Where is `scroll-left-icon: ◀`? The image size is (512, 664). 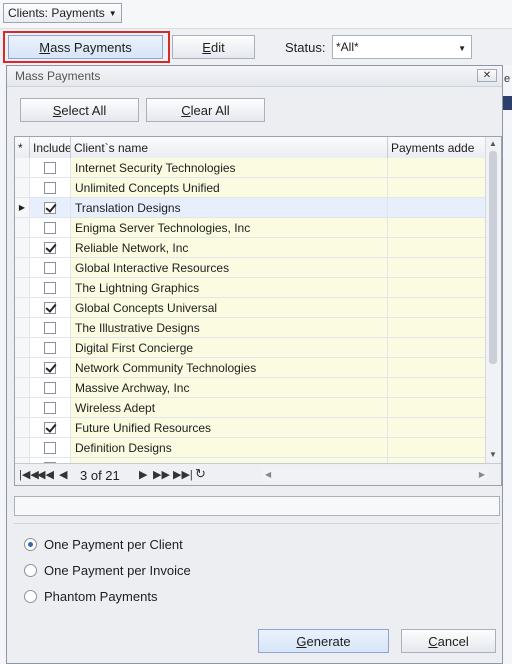 scroll-left-icon: ◀ is located at coordinates (268, 474).